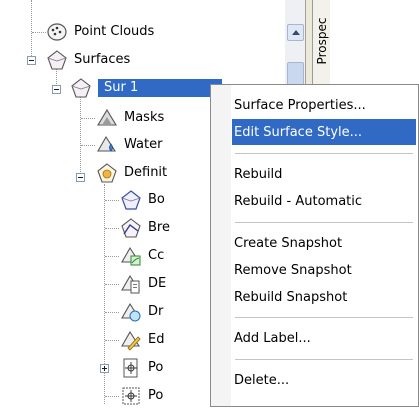  Describe the element at coordinates (144, 117) in the screenshot. I see `tree-item-label: Masks` at that location.